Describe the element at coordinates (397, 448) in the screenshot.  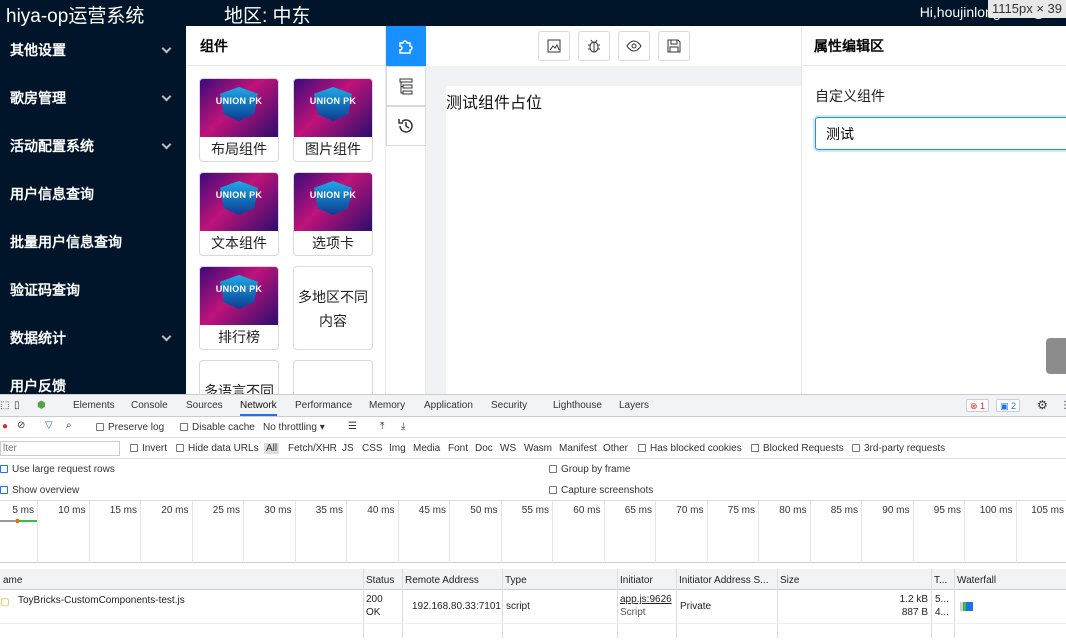
I see `type-filter: Img` at that location.